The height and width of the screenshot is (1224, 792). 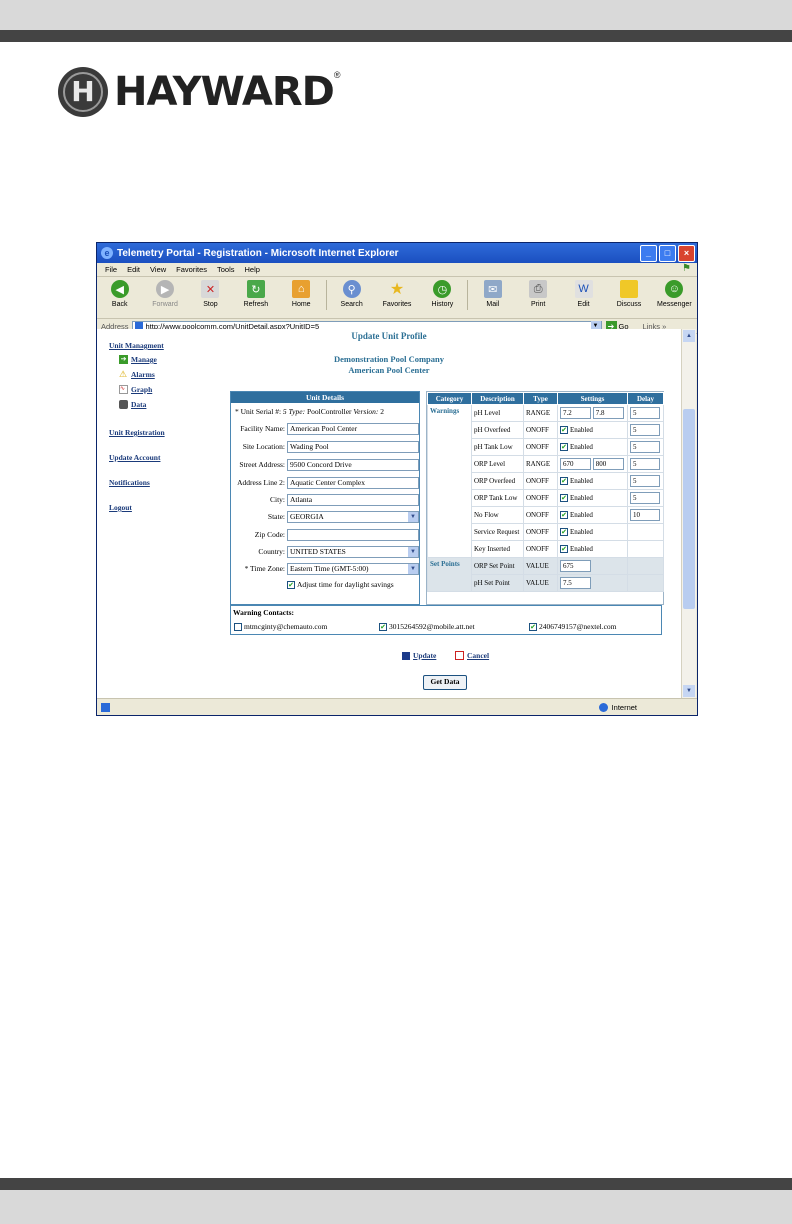 What do you see at coordinates (442, 289) in the screenshot?
I see `history-icon: ◷` at bounding box center [442, 289].